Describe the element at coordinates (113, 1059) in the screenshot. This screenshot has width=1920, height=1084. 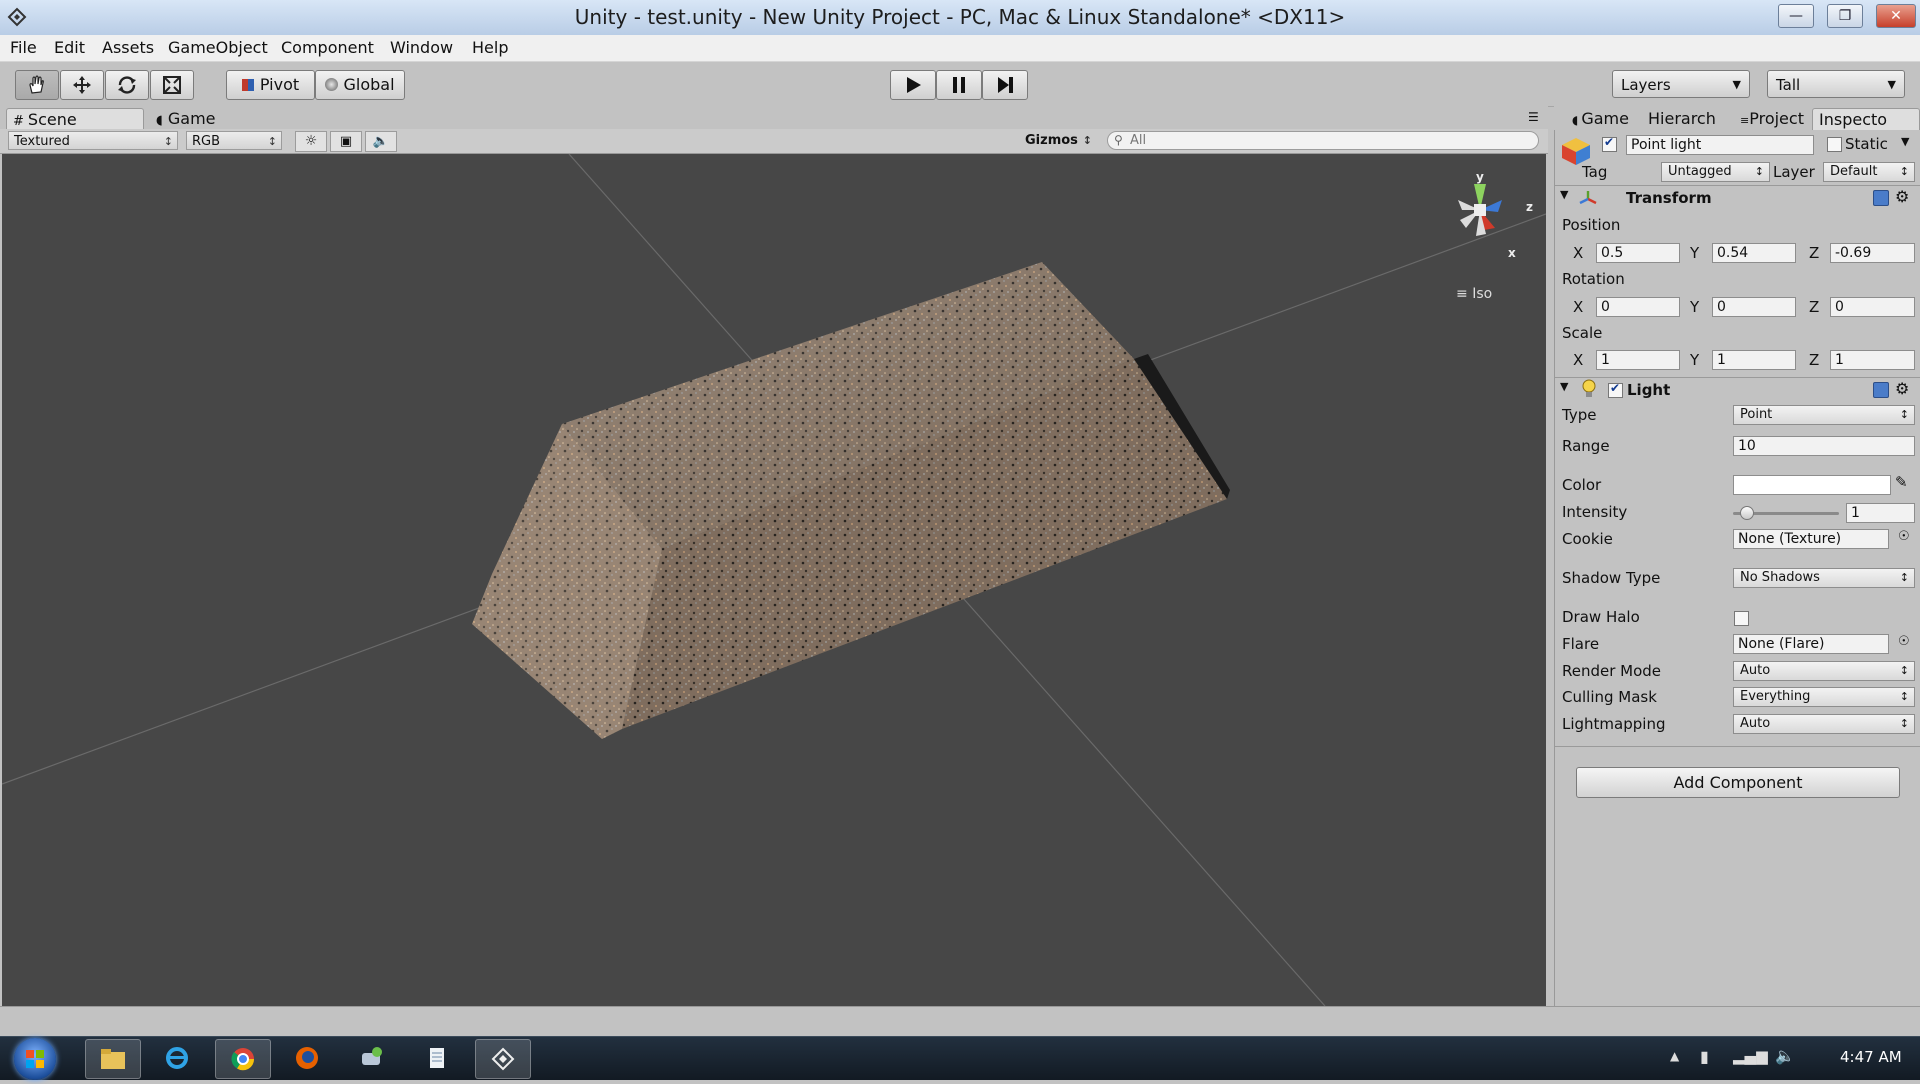
I see `taskbar-file-explorer` at that location.